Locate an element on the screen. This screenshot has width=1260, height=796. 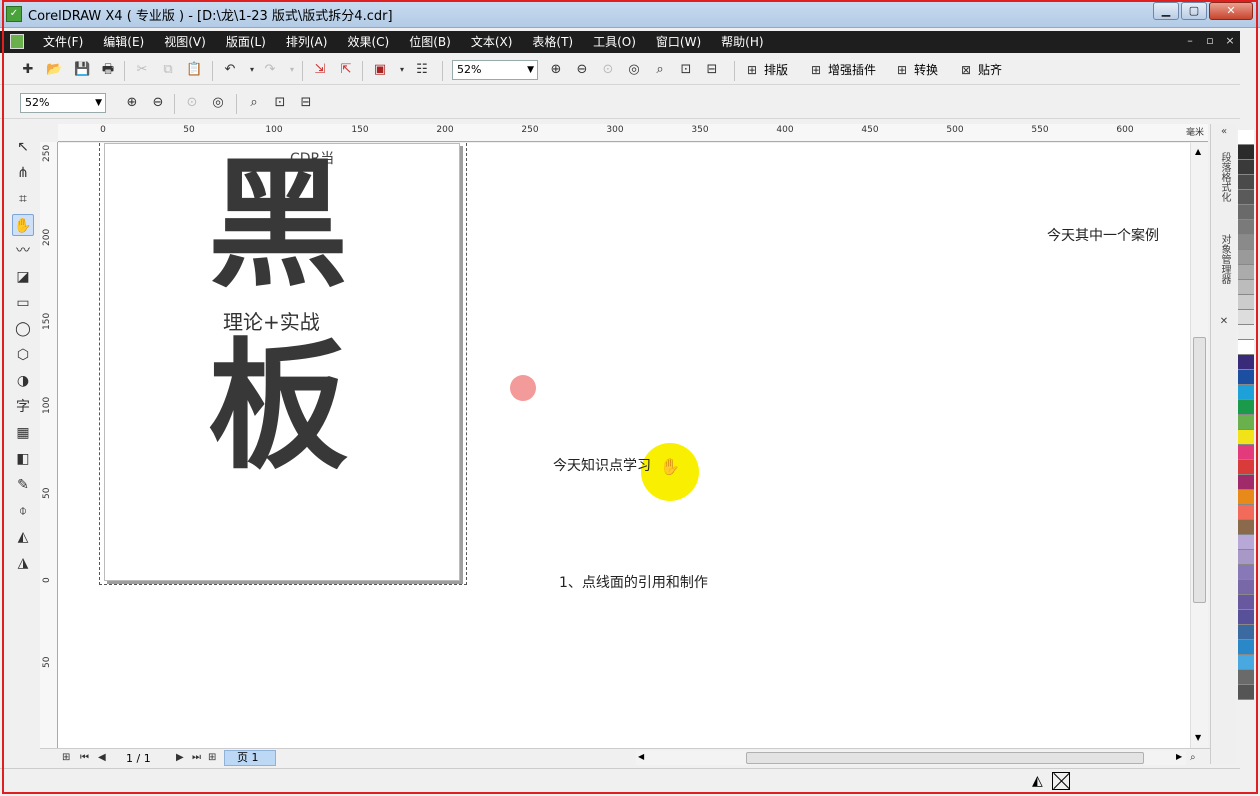
doc-restore-button: ▫ is located at coordinates (1210, 41).